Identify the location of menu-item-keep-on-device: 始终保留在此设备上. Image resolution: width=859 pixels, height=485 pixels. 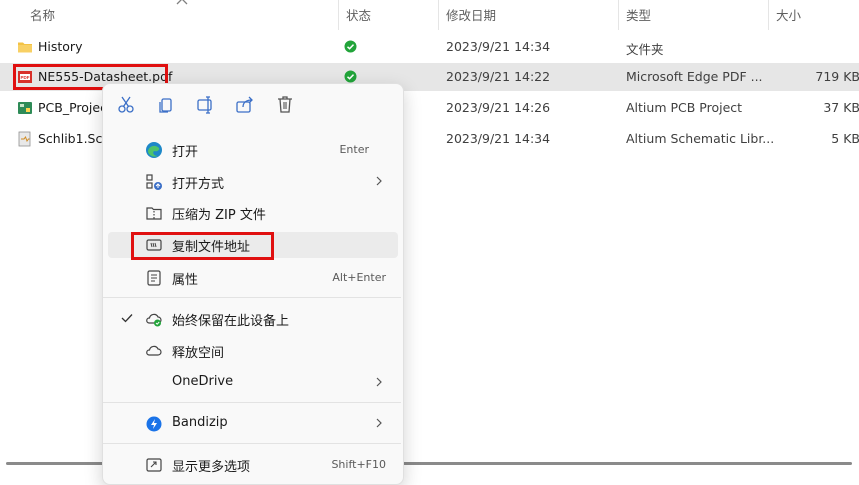
(253, 319).